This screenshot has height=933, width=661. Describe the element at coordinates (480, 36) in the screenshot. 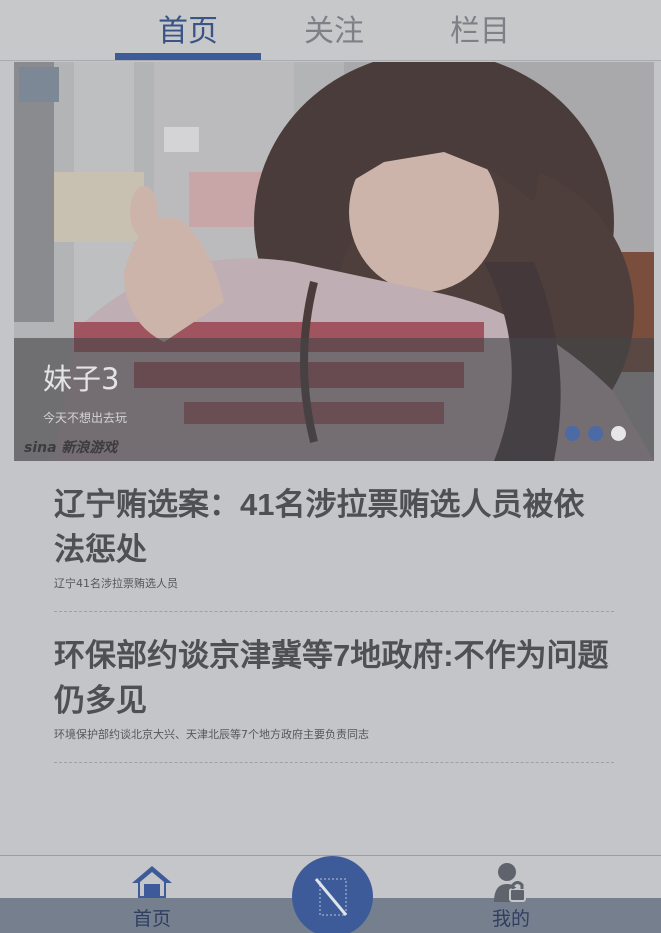

I see `tab-columns: 栏目` at that location.